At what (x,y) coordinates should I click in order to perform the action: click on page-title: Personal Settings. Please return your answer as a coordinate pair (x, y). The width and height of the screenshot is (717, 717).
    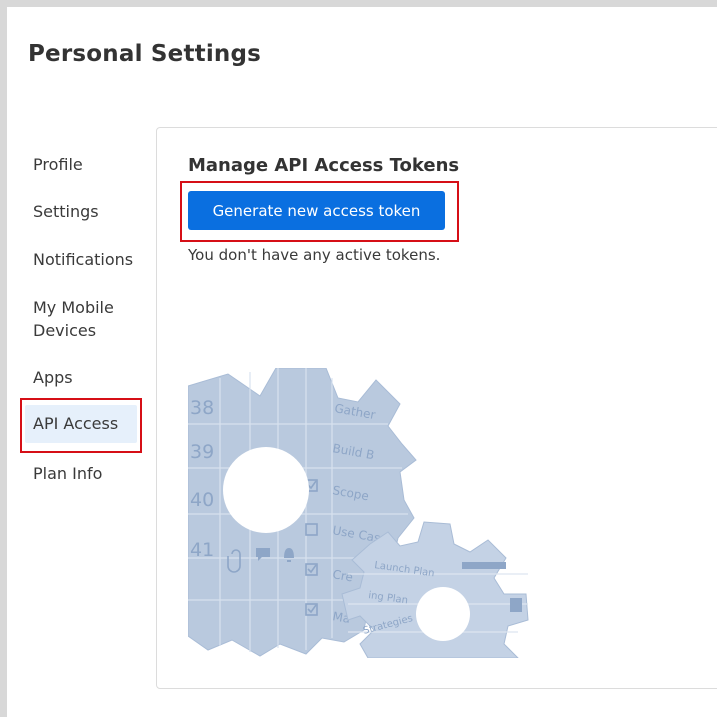
    Looking at the image, I should click on (145, 54).